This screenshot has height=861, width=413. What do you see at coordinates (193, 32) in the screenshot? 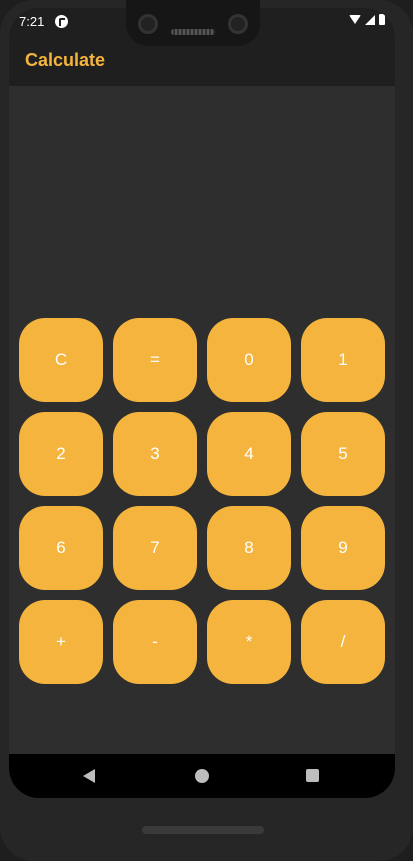
I see `speaker-icon` at bounding box center [193, 32].